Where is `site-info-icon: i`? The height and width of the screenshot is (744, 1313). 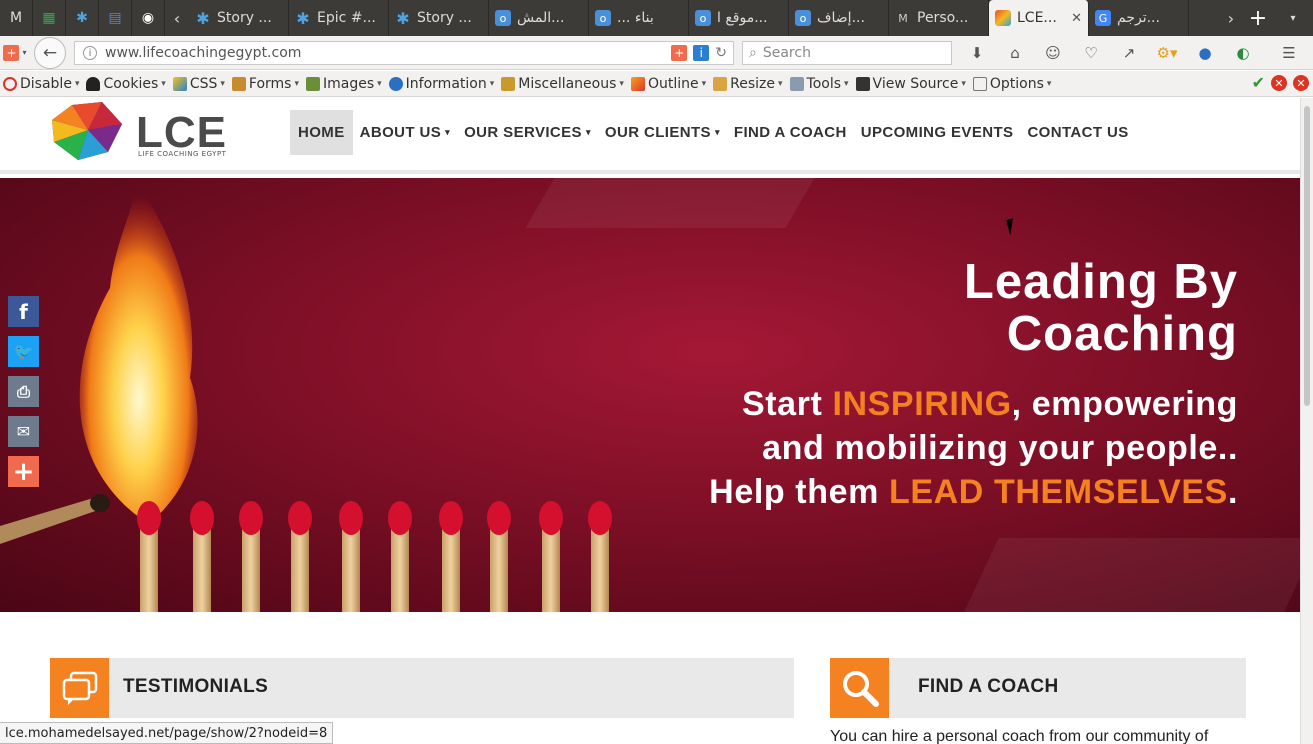
site-info-icon: i is located at coordinates (90, 53).